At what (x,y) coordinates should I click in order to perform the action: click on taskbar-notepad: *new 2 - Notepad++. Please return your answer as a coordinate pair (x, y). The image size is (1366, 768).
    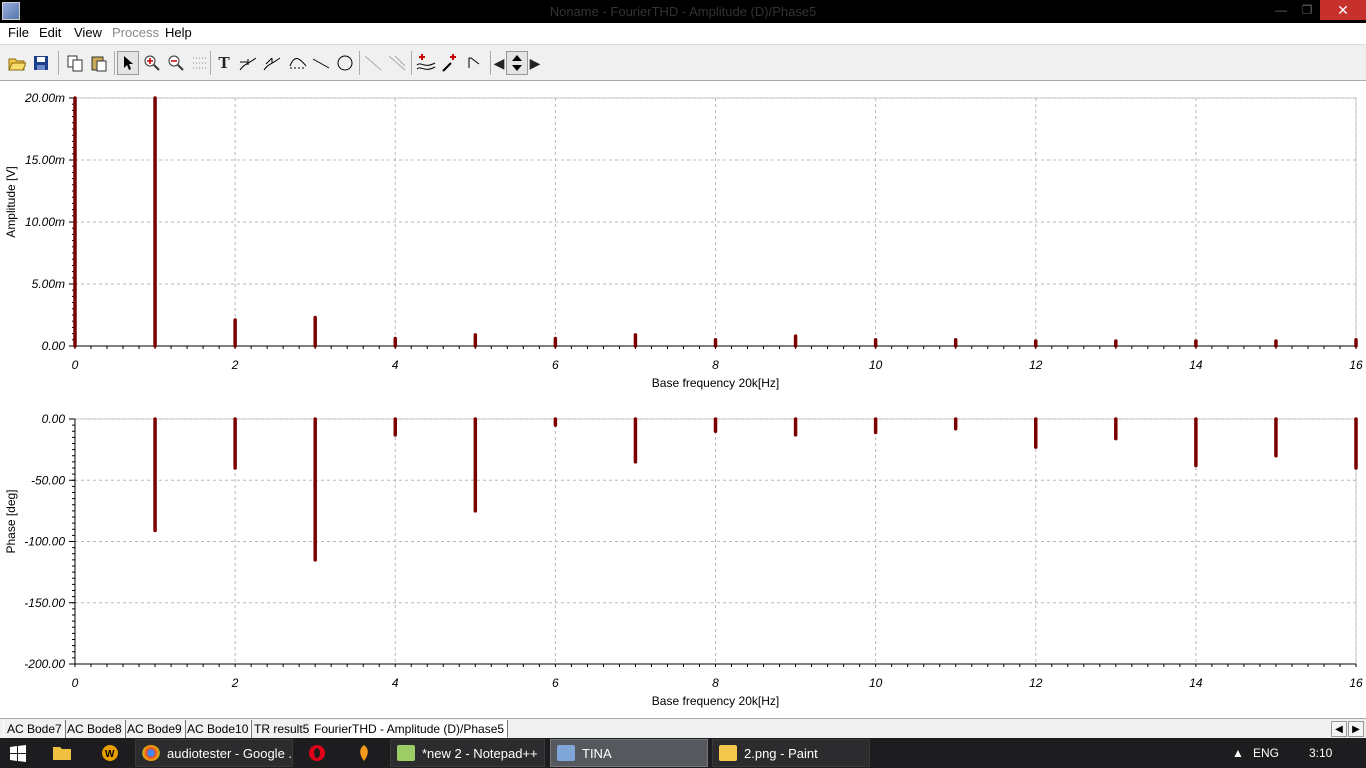
    Looking at the image, I should click on (467, 753).